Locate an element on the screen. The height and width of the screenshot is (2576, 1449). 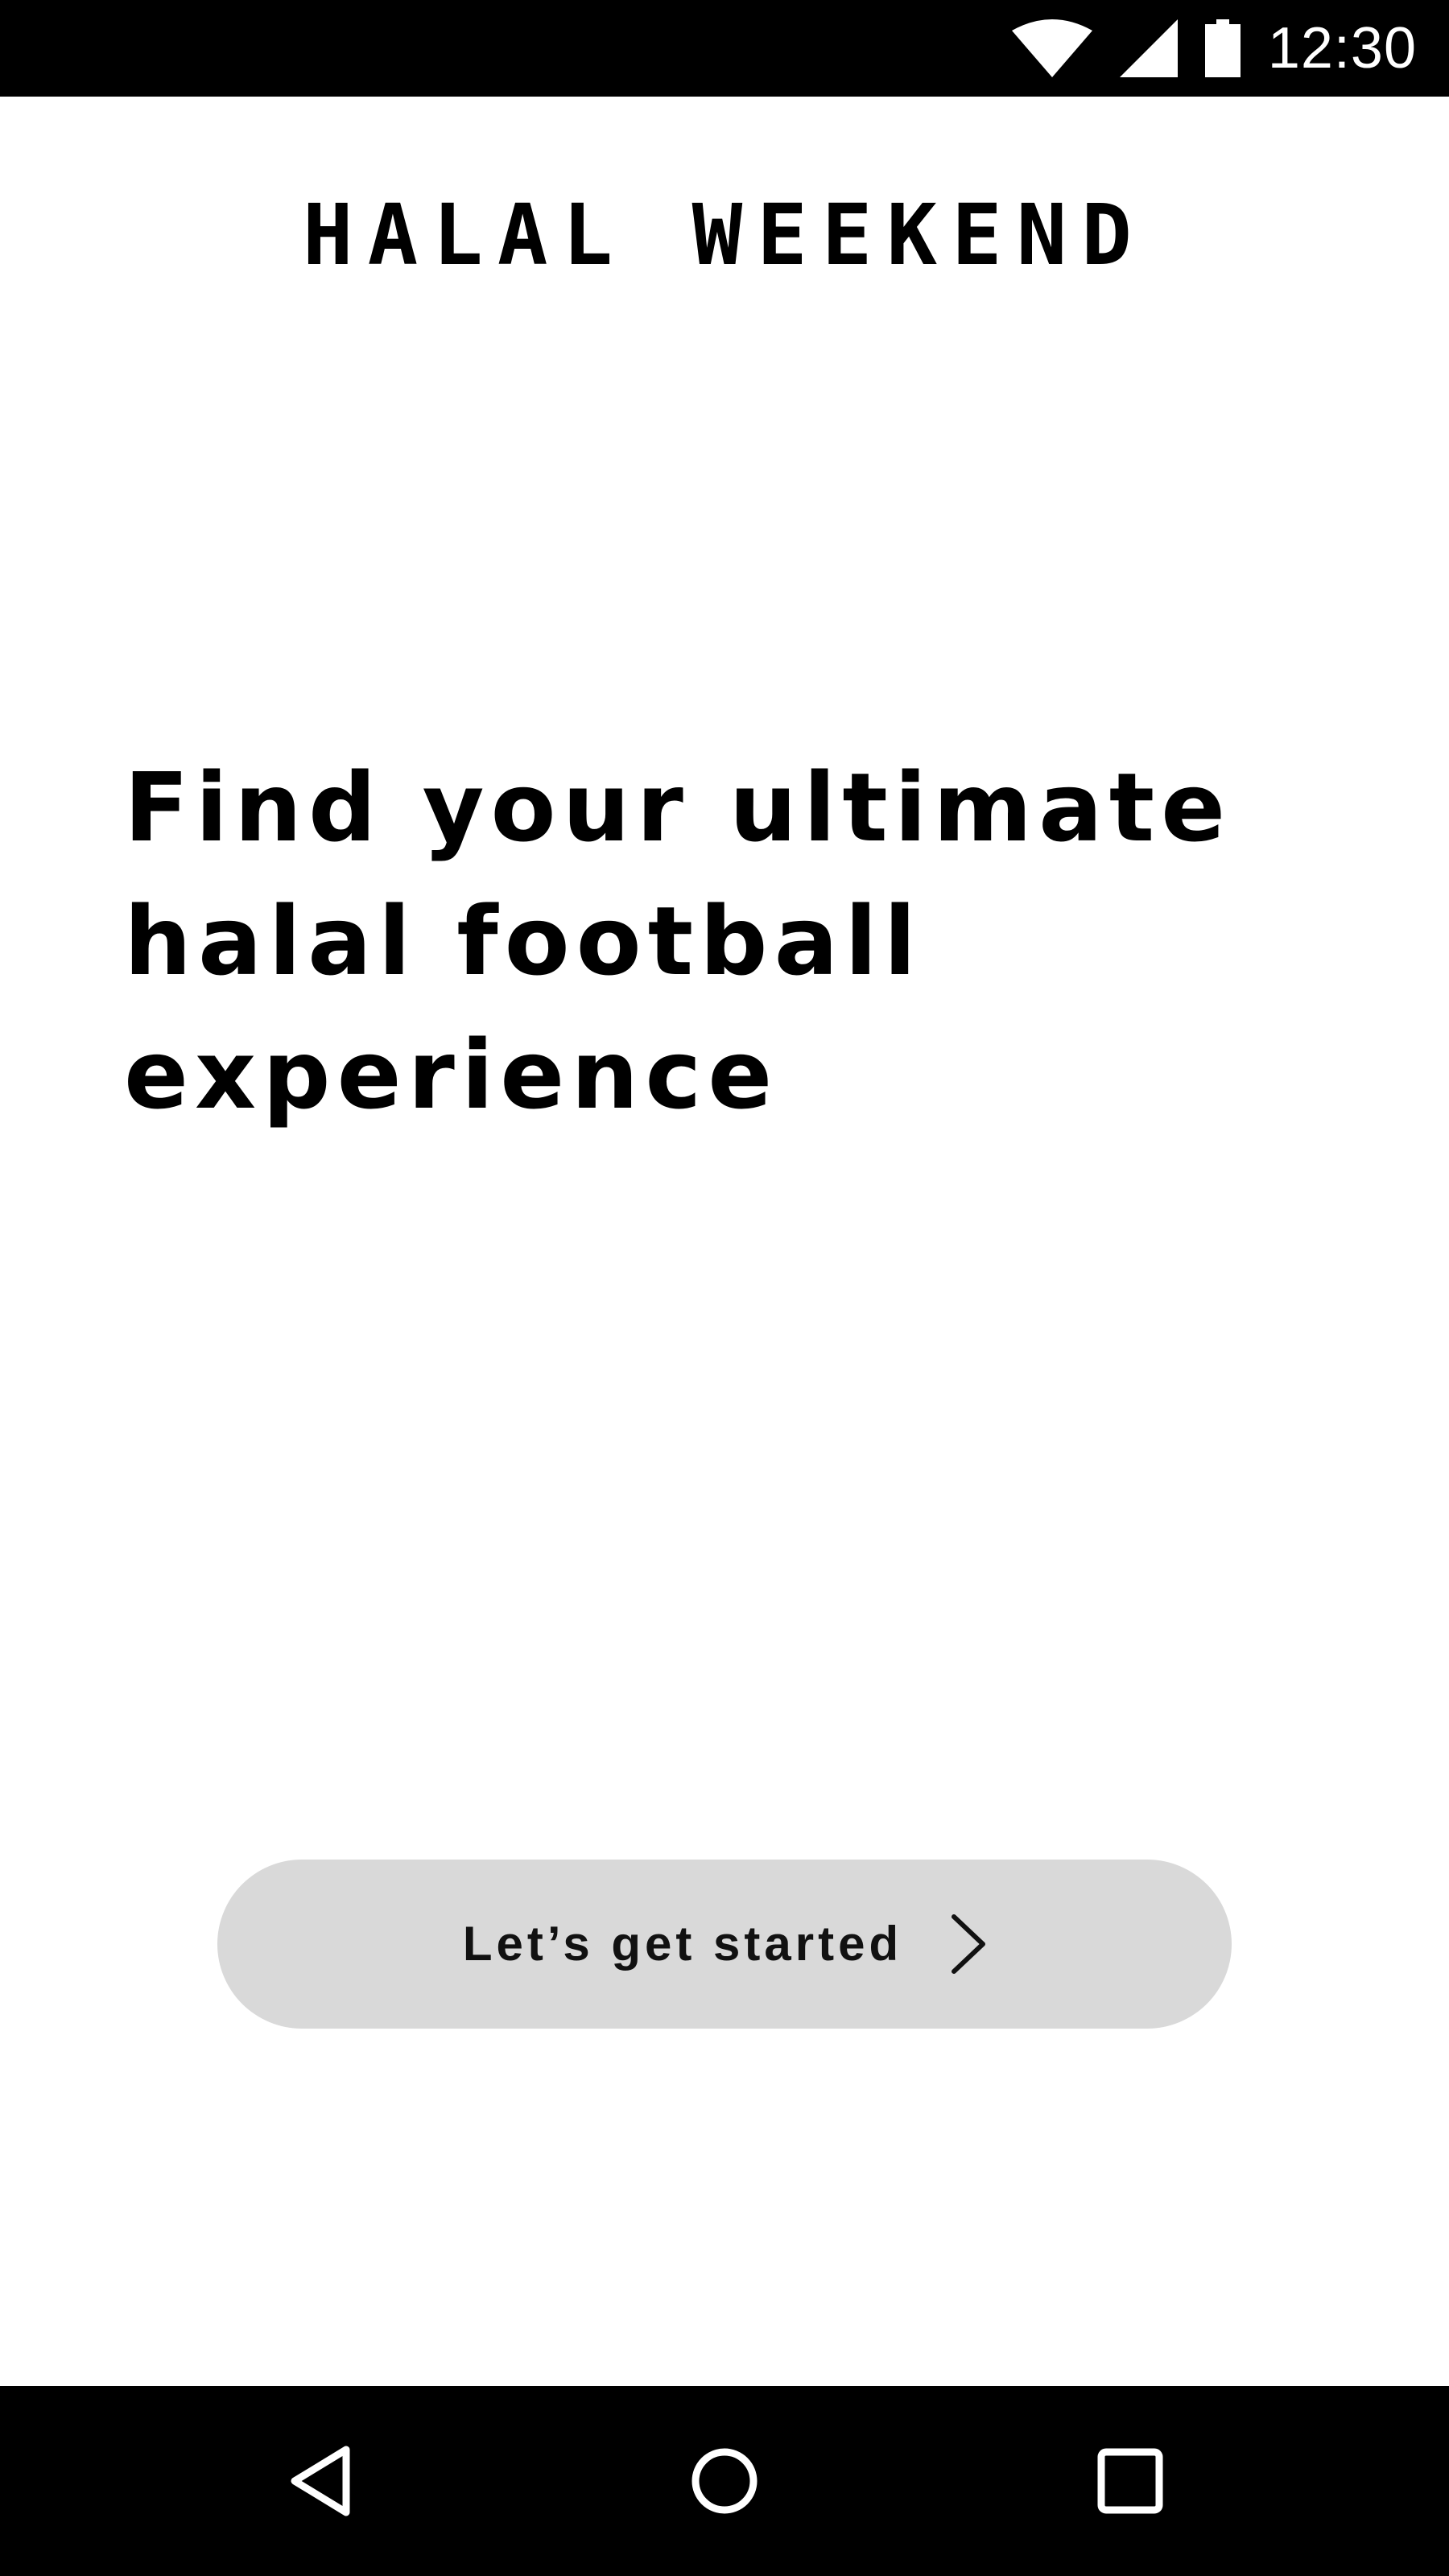
recents-icon is located at coordinates (1130, 2481).